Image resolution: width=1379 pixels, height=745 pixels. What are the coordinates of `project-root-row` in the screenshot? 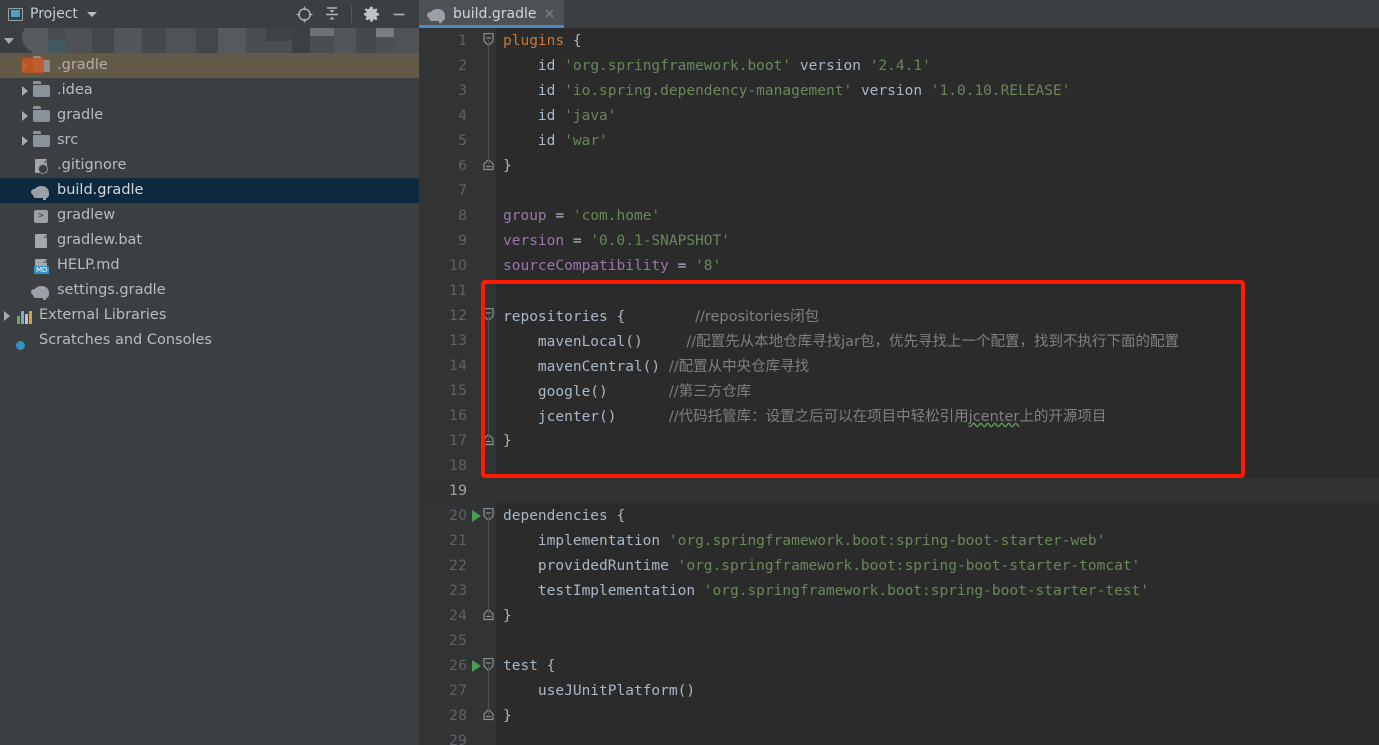 It's located at (209, 40).